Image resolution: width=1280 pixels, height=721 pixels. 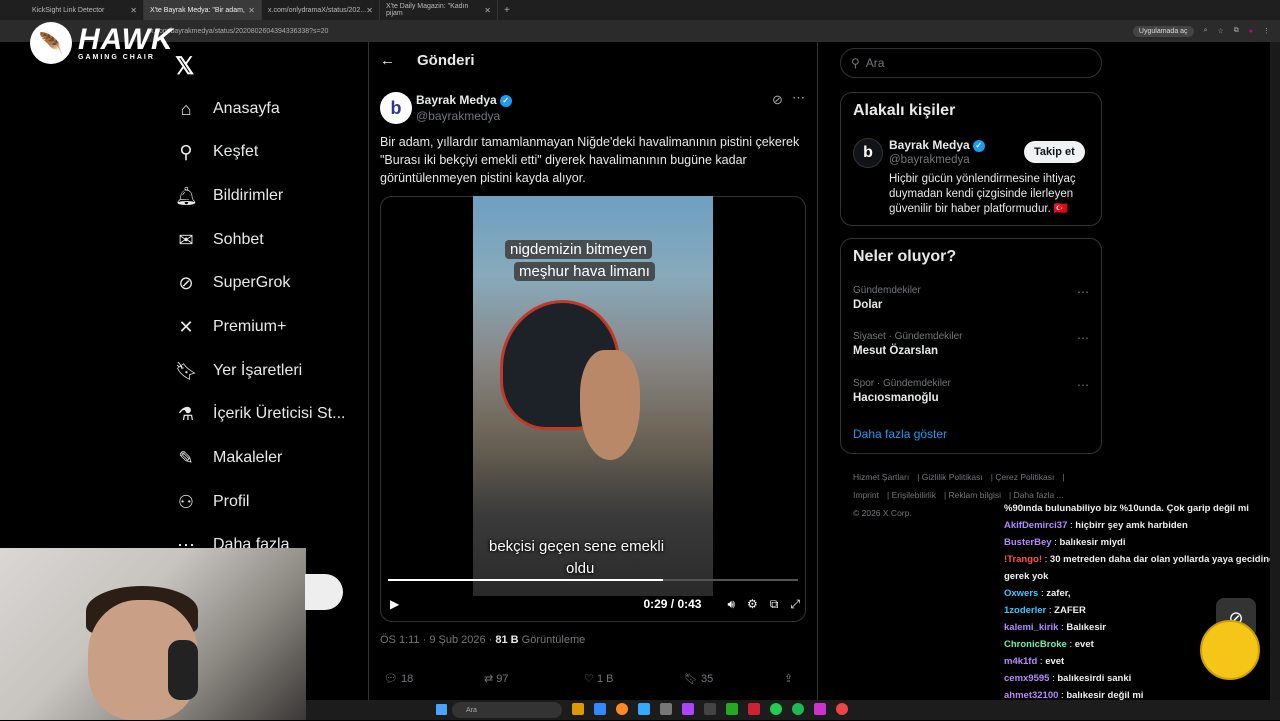 I want to click on chrome-icon, so click(x=622, y=709).